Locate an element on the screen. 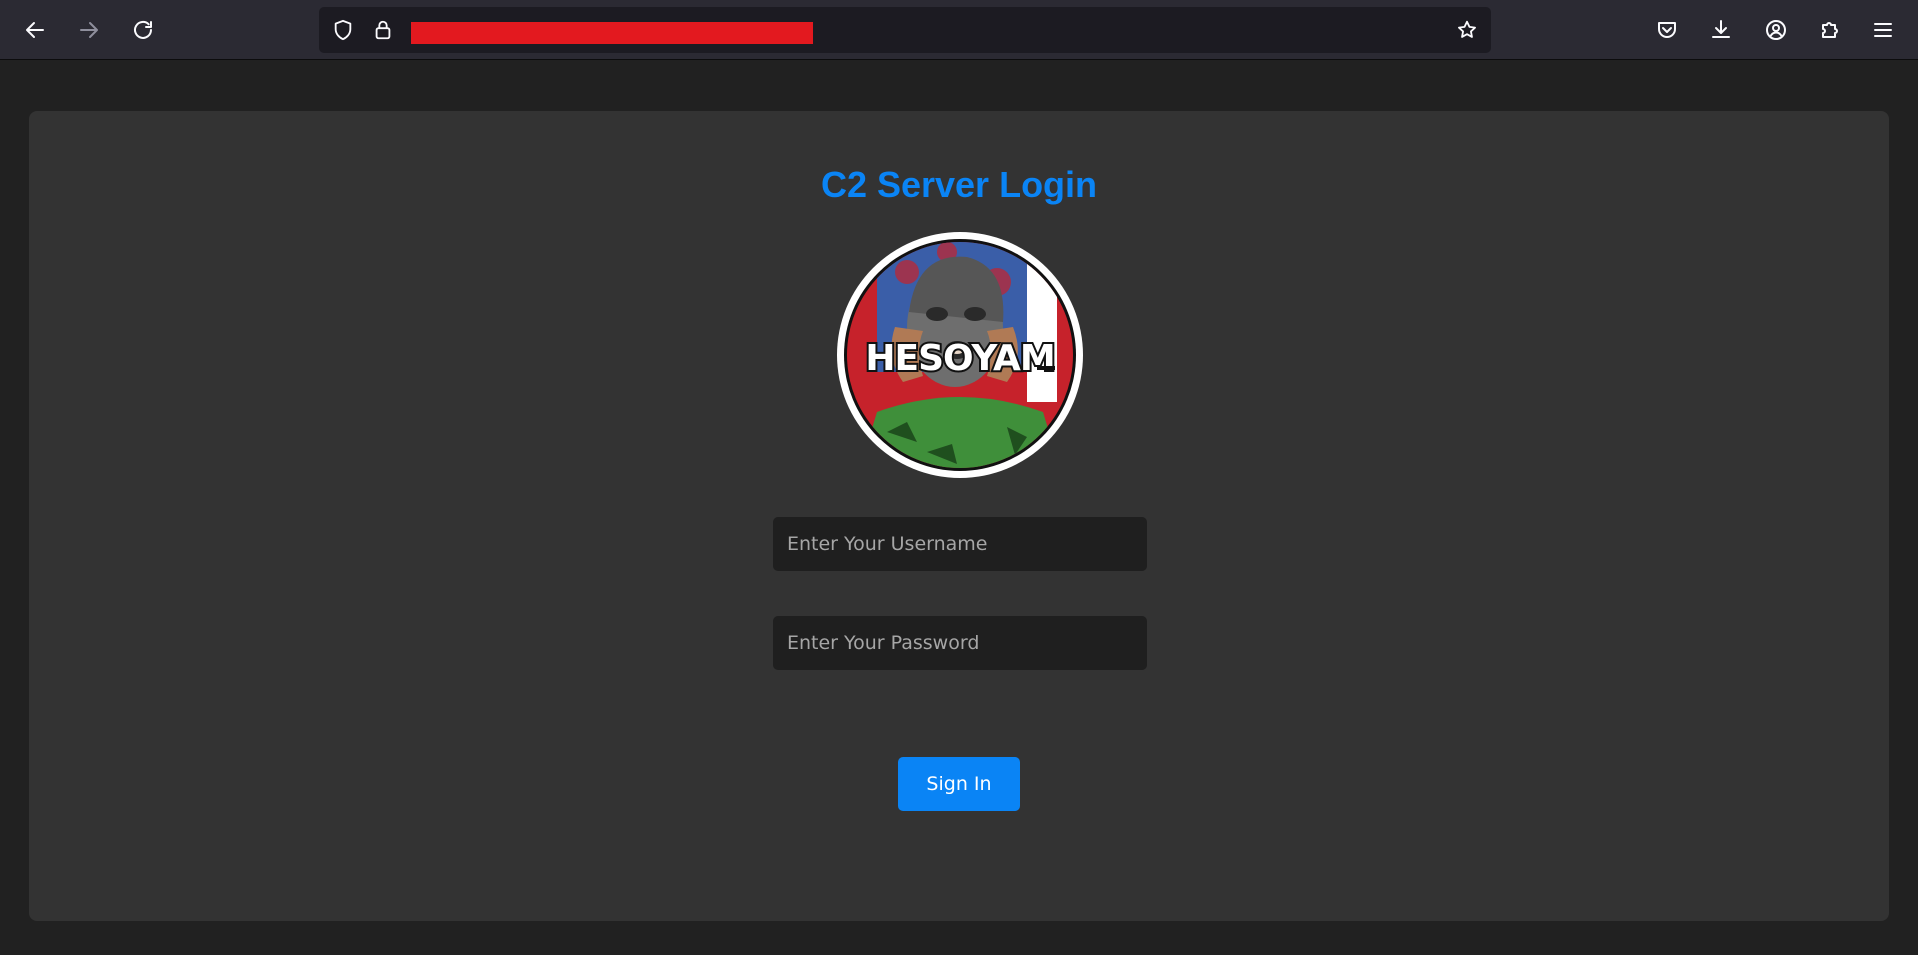 This screenshot has width=1918, height=955. logo-text: HESOYAM is located at coordinates (959, 358).